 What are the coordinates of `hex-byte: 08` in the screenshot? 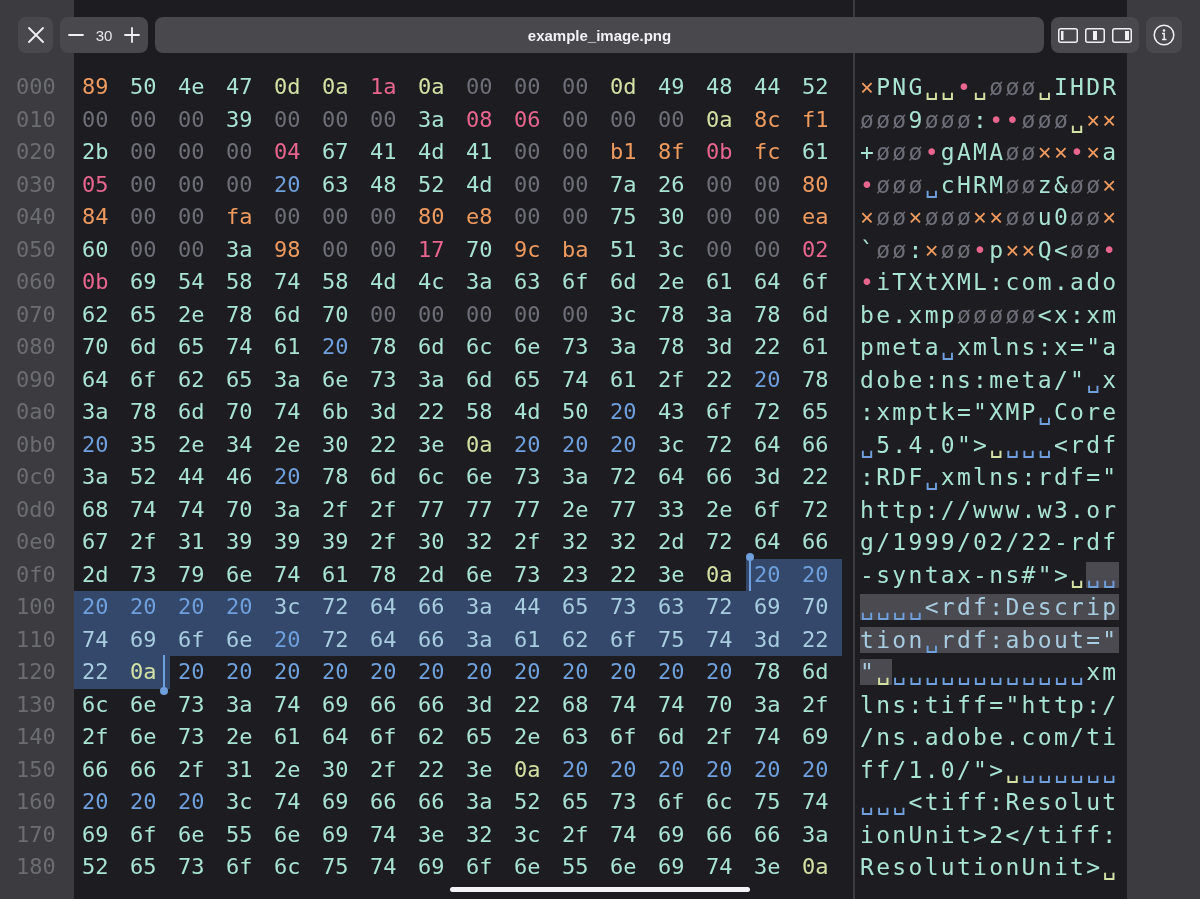 It's located at (479, 119).